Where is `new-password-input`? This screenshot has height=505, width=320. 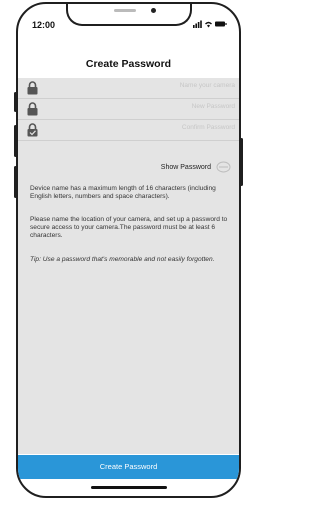 new-password-input is located at coordinates (160, 106).